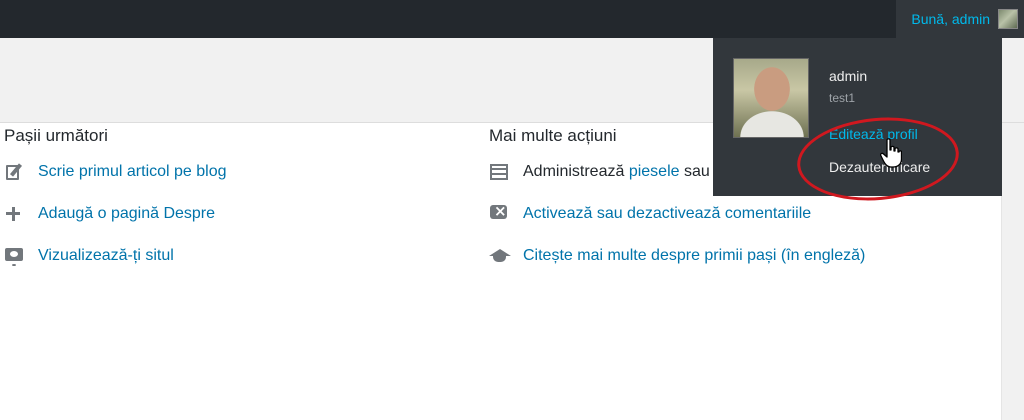  I want to click on list-item: Scrie primul articol pe blog, so click(115, 172).